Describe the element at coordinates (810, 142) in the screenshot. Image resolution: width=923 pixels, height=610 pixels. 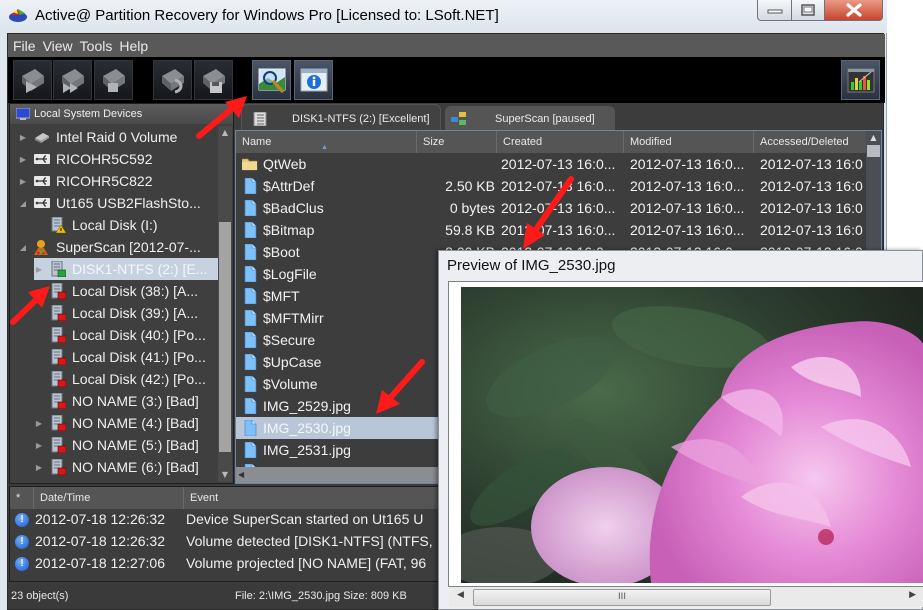
I see `column-header-accessed: Accessed/Deleted` at that location.